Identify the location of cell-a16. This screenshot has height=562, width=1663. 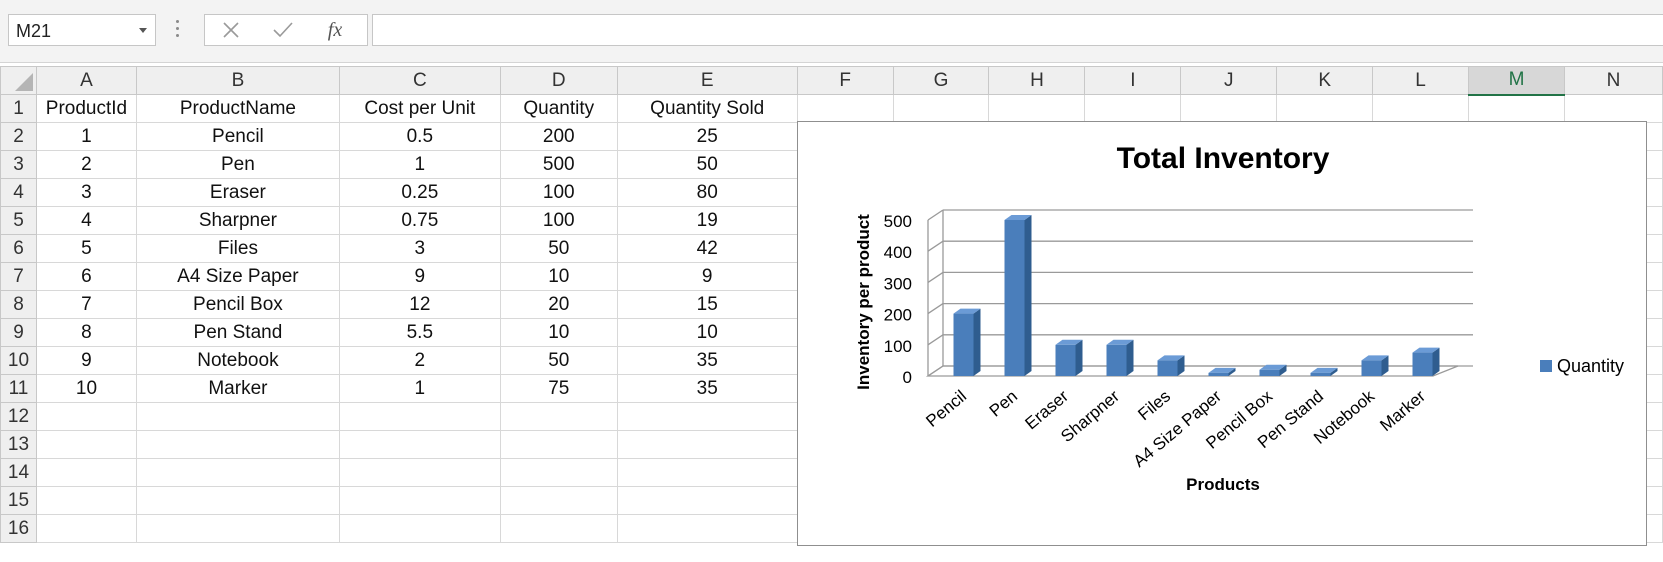
(86, 528).